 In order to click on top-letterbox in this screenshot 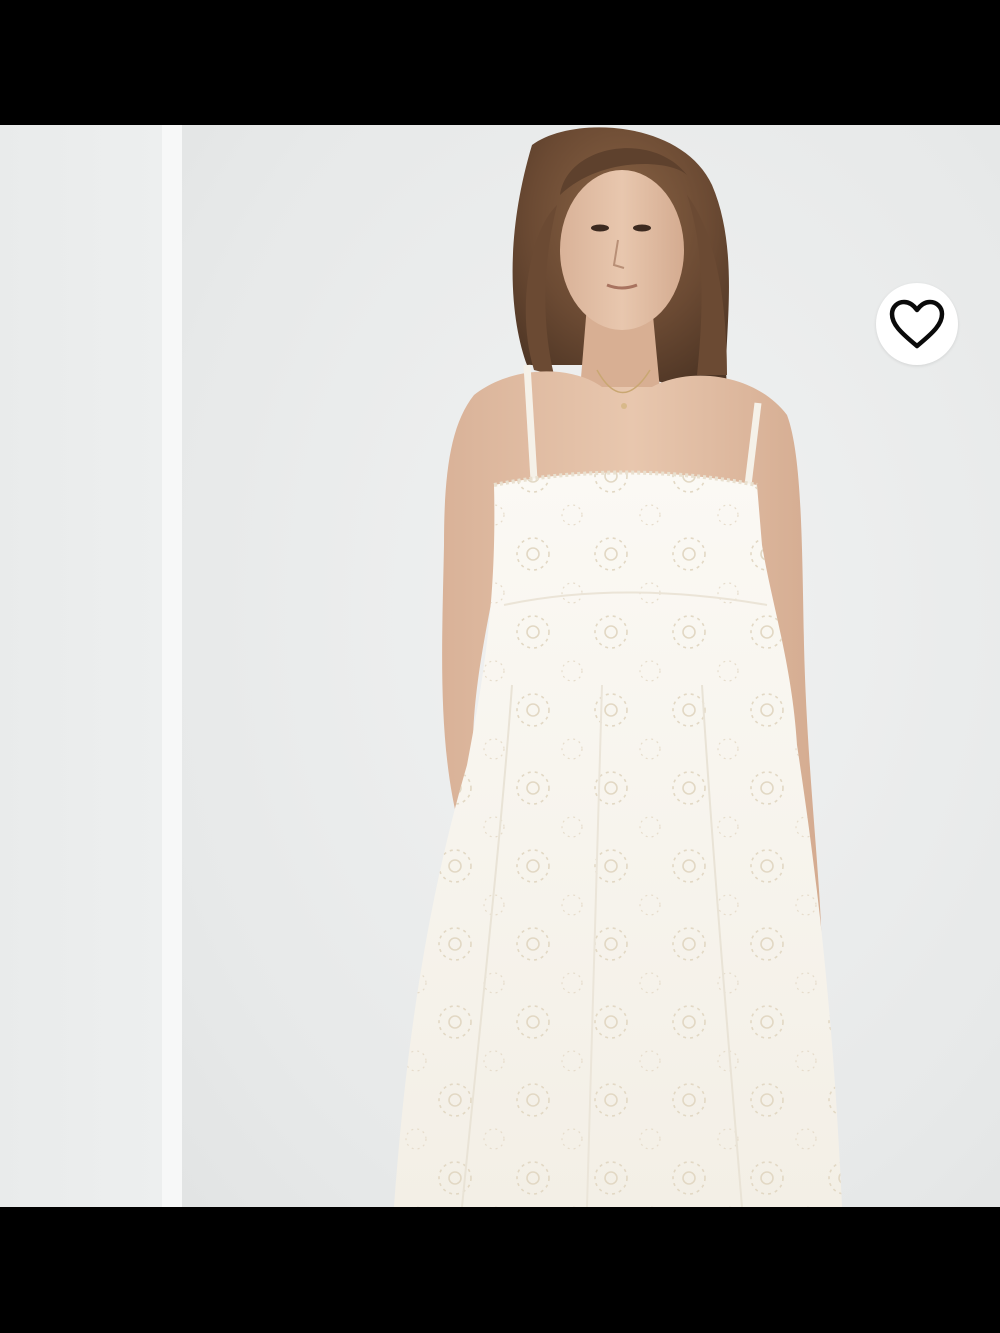, I will do `click(500, 62)`.